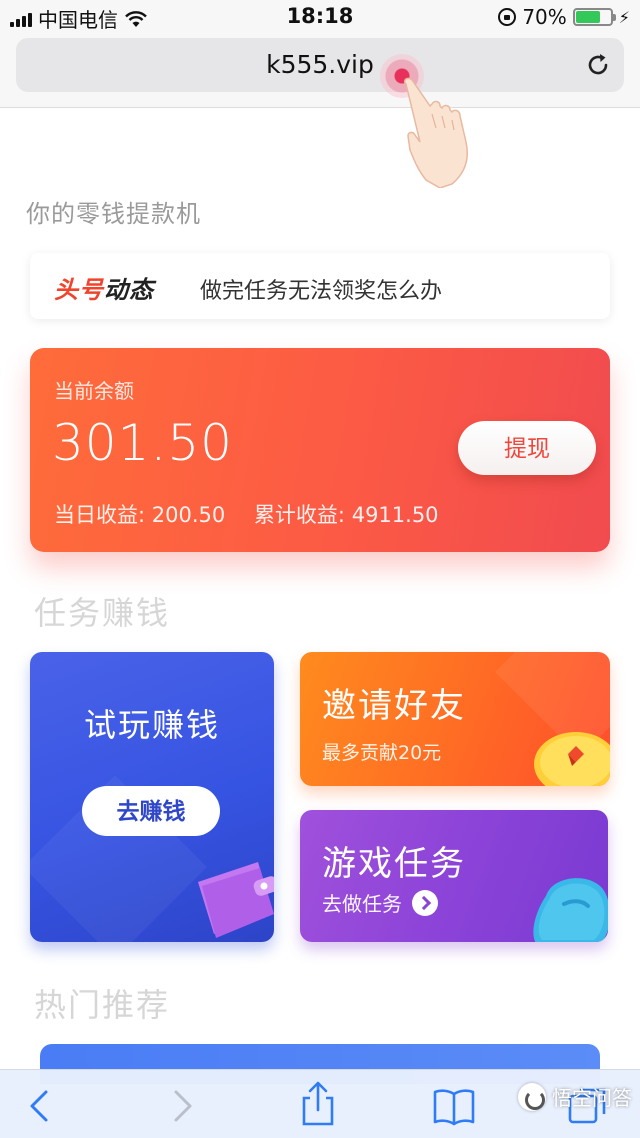  Describe the element at coordinates (592, 1098) in the screenshot. I see `watermark-text: 悟空问答` at that location.